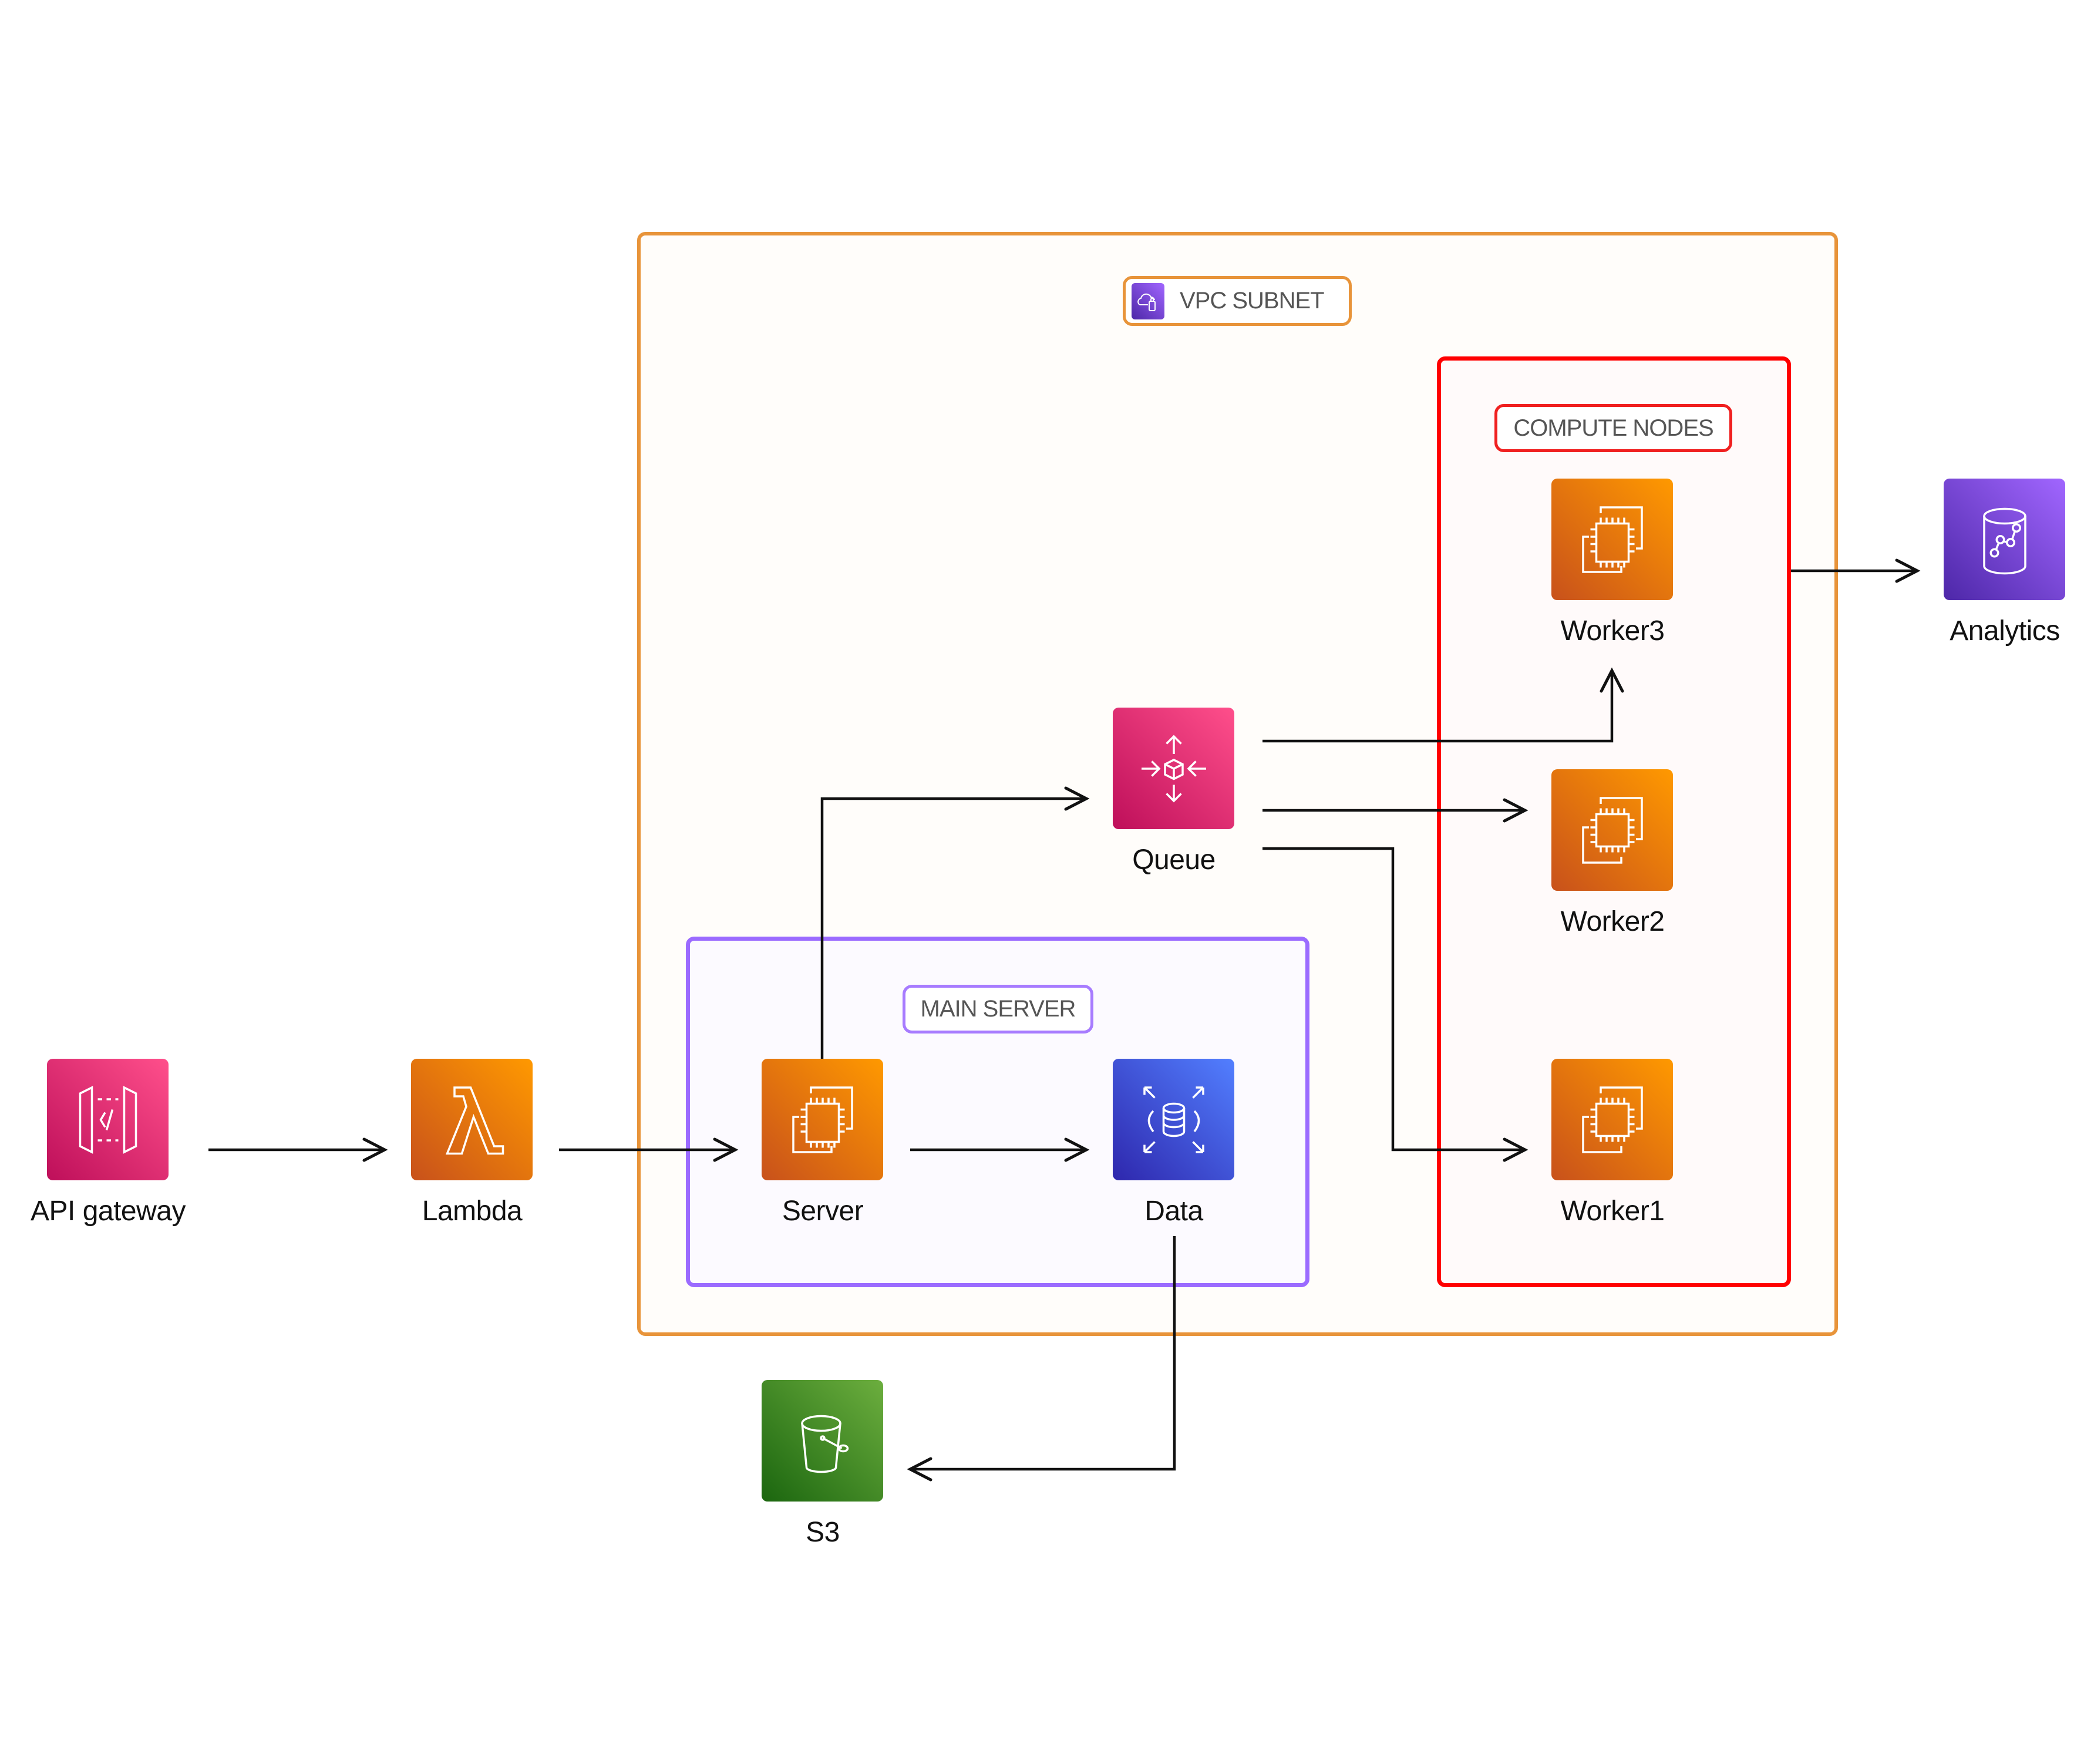  Describe the element at coordinates (109, 1211) in the screenshot. I see `api-gateway-label: API gateway` at that location.